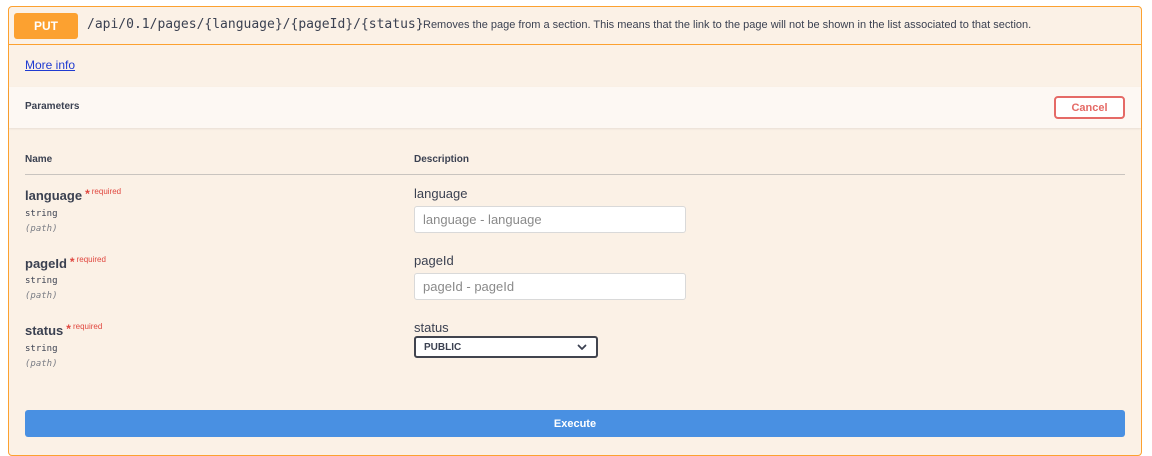 This screenshot has height=456, width=1152. Describe the element at coordinates (41, 281) in the screenshot. I see `param-type-pageid: string` at that location.